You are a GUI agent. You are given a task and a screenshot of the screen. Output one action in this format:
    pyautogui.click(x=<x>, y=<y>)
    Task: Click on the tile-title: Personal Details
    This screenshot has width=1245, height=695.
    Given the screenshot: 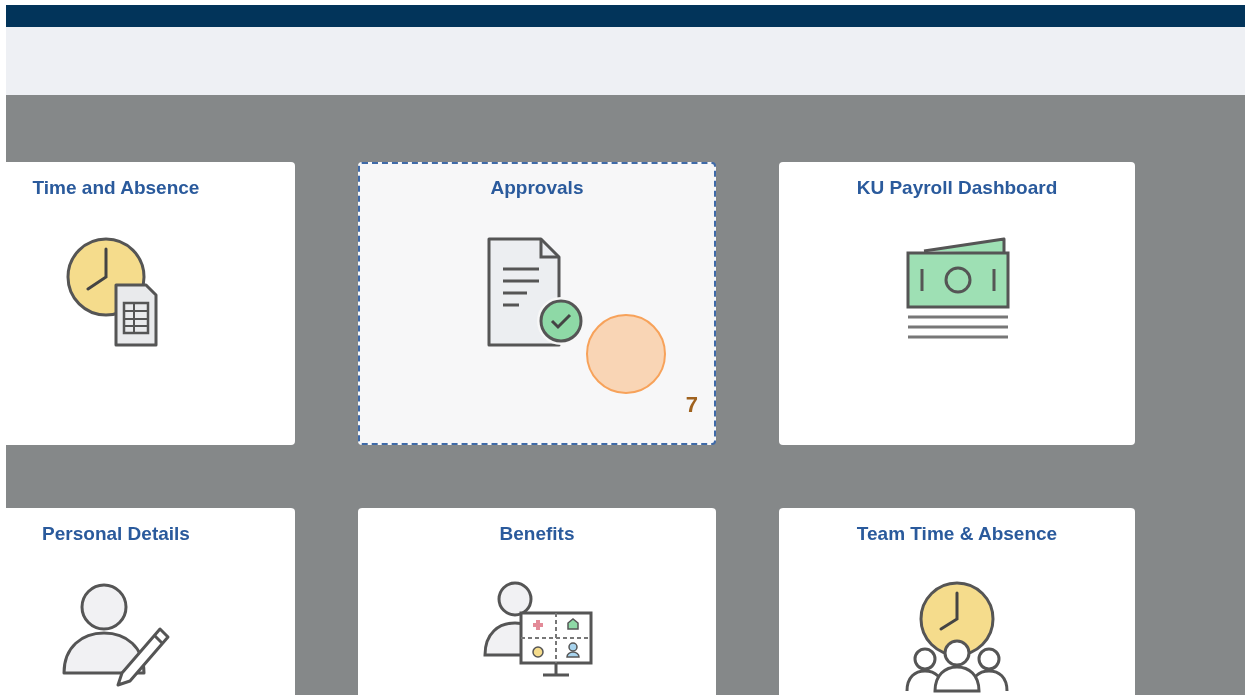 What is the action you would take?
    pyautogui.click(x=116, y=534)
    